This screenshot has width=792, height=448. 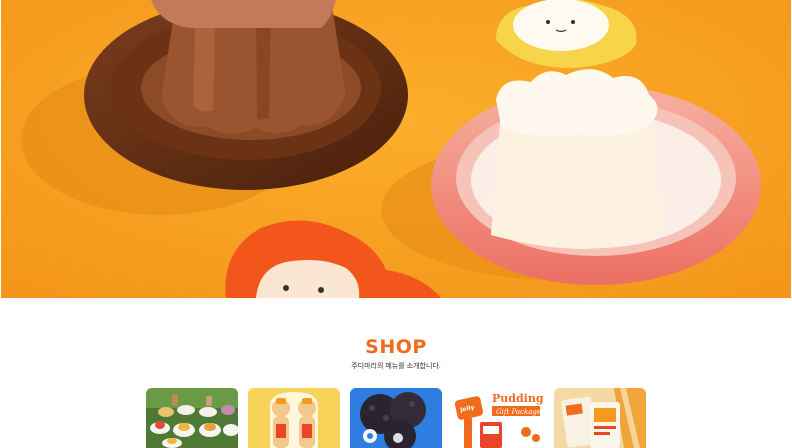 I want to click on product-list: Jolly Pudding Gift Package, so click(x=396, y=418).